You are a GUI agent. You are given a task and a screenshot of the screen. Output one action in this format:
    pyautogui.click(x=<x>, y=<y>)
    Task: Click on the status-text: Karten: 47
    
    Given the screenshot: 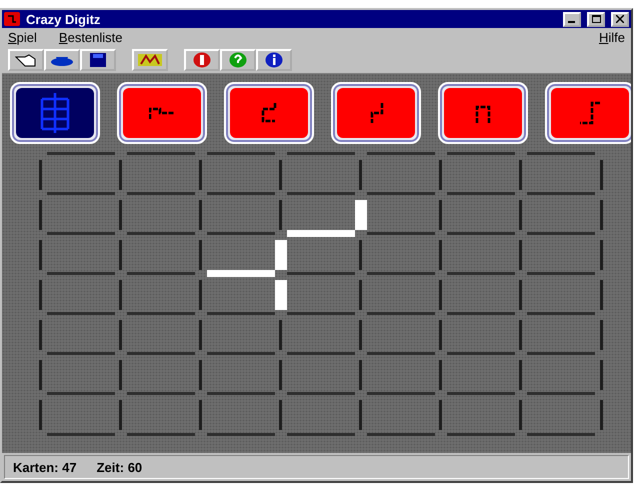 What is the action you would take?
    pyautogui.click(x=45, y=467)
    